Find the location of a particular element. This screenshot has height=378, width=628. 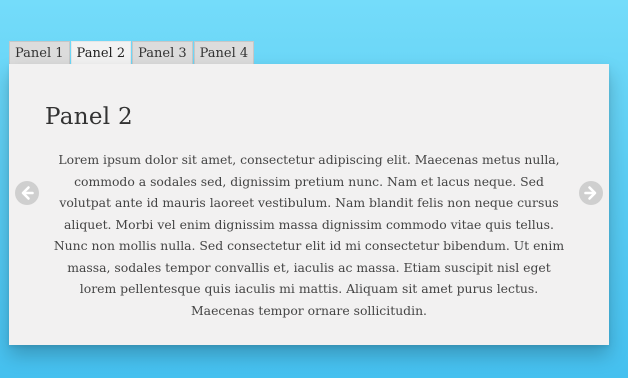

arrow-left-circle-icon is located at coordinates (27, 193).